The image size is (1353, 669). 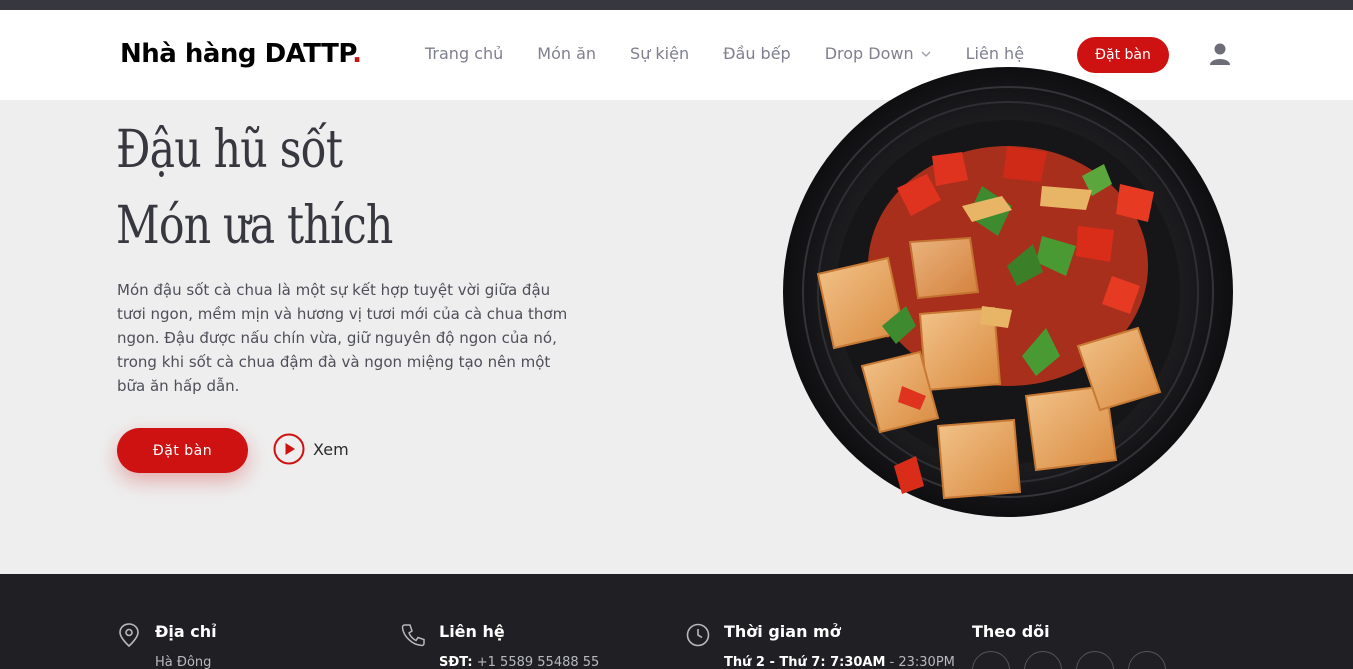 What do you see at coordinates (1220, 54) in the screenshot?
I see `user-icon` at bounding box center [1220, 54].